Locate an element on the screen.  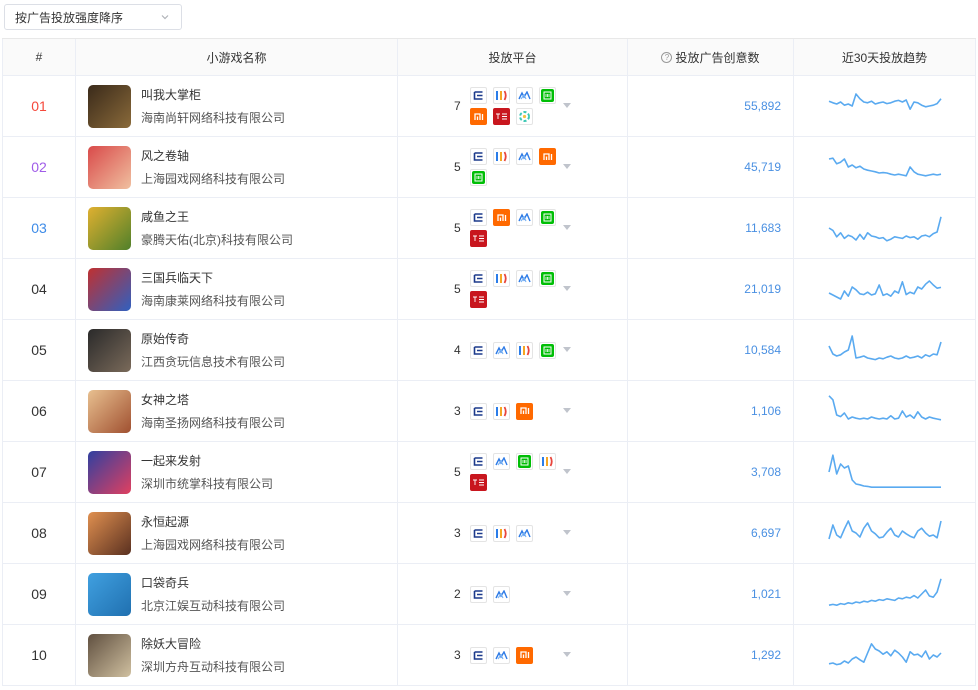
game-cell: 三国兵临天下 海南康莱网络科技有限公司 is located at coordinates (237, 289).